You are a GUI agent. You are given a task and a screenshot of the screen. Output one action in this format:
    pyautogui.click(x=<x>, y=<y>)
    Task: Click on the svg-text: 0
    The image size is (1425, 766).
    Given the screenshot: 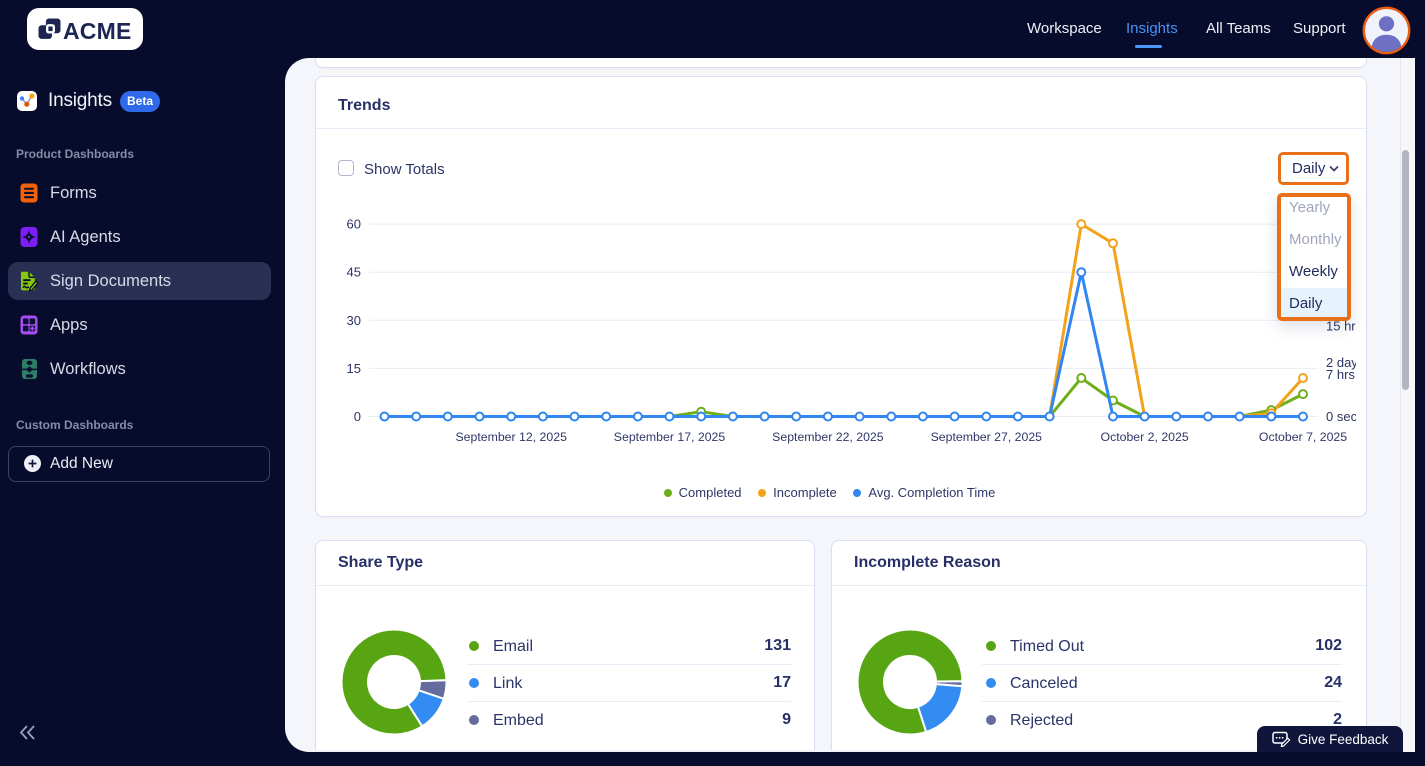 What is the action you would take?
    pyautogui.click(x=357, y=416)
    